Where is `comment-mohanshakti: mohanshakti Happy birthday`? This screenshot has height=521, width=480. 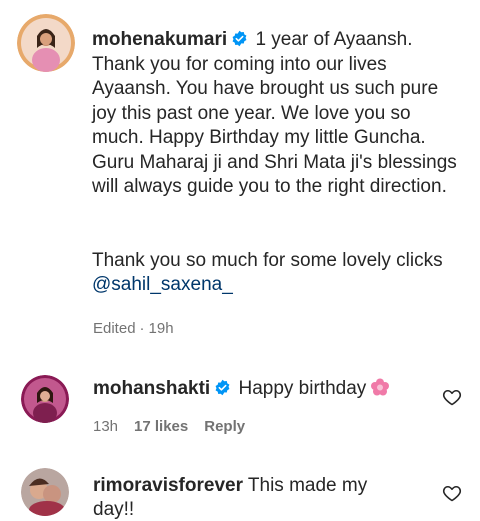 comment-mohanshakti: mohanshakti Happy birthday is located at coordinates (241, 389).